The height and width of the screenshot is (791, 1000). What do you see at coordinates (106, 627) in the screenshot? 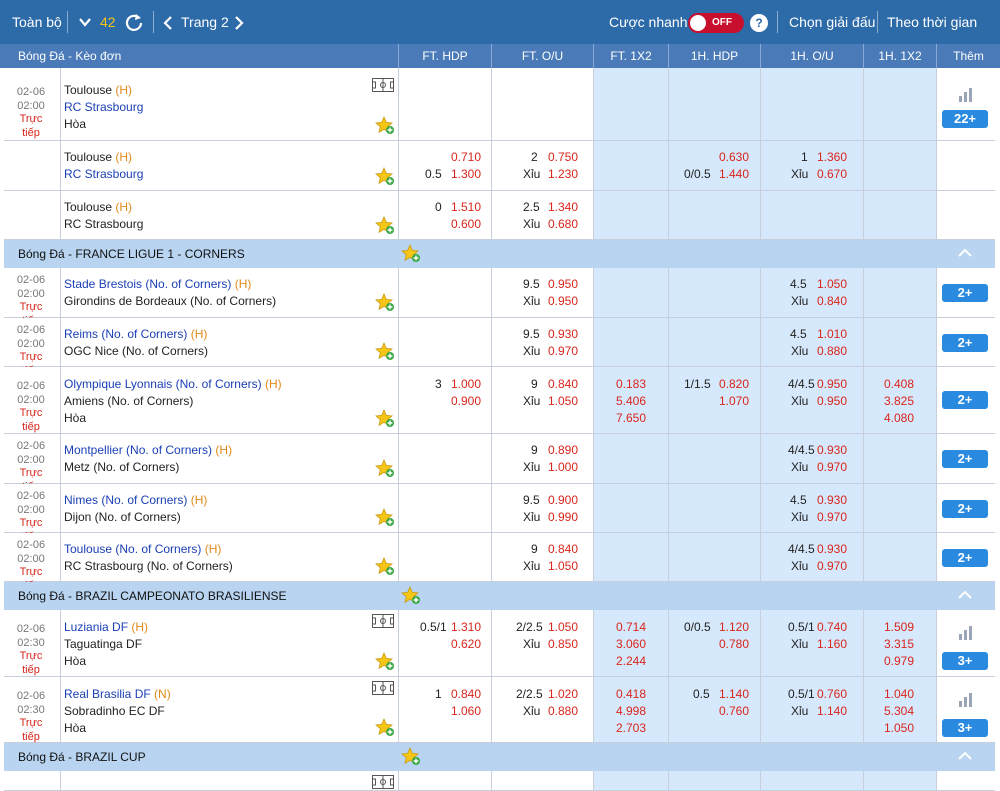
I see `home-team: Luziania DF (H)` at bounding box center [106, 627].